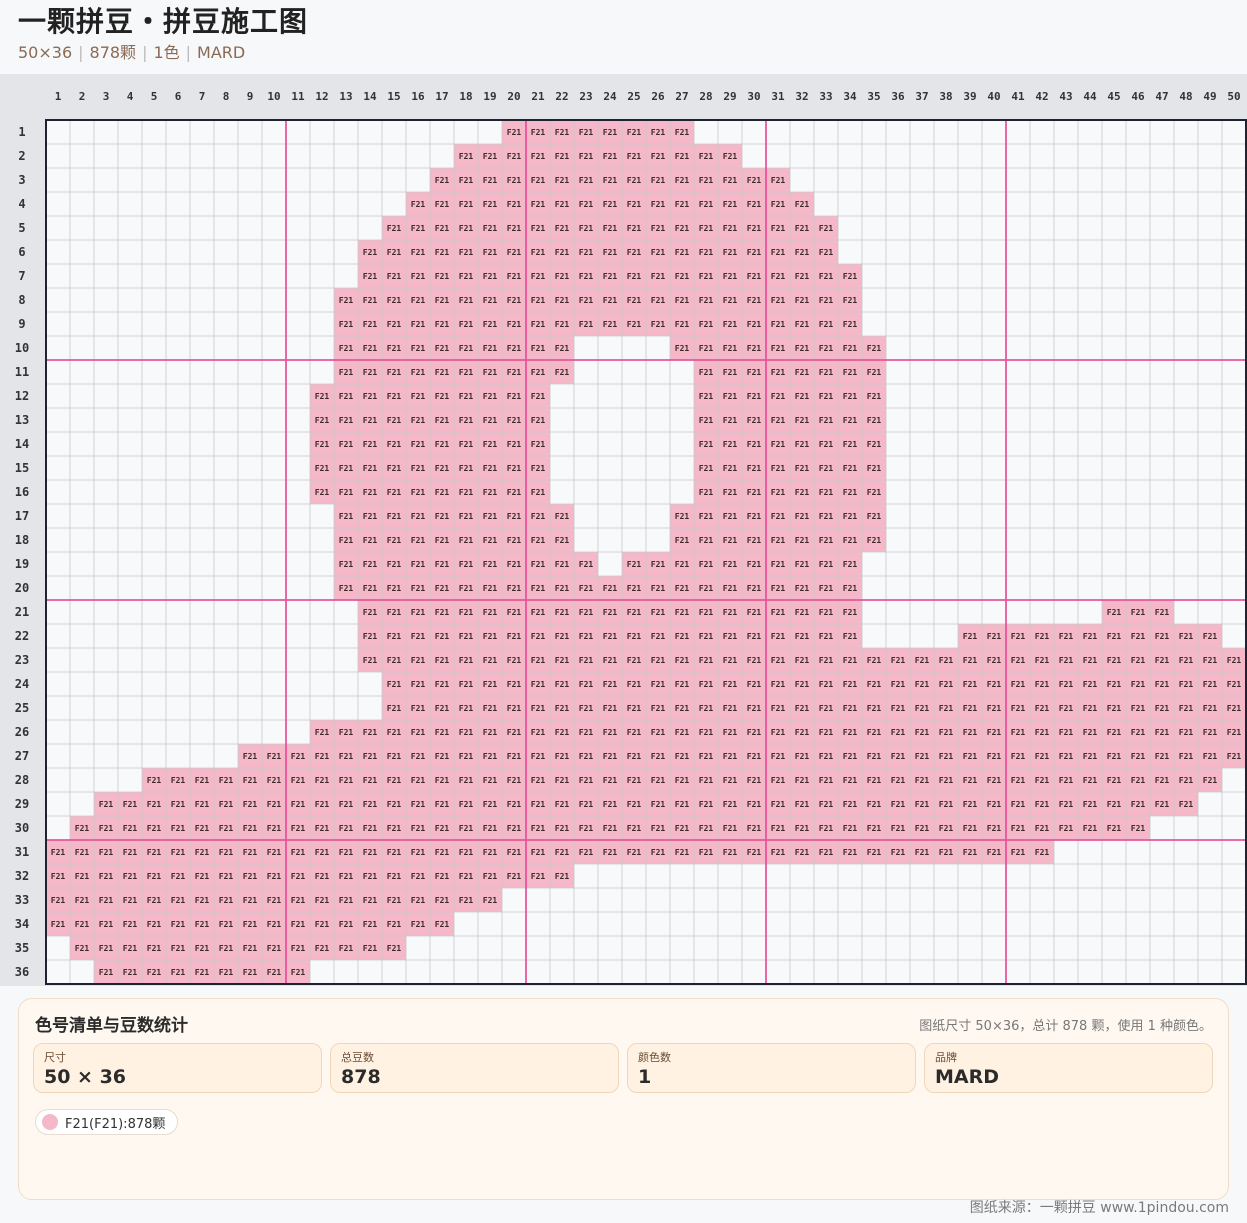 This screenshot has width=1247, height=1223. What do you see at coordinates (163, 21) in the screenshot?
I see `page-title: 一颗拼豆・拼豆施工图` at bounding box center [163, 21].